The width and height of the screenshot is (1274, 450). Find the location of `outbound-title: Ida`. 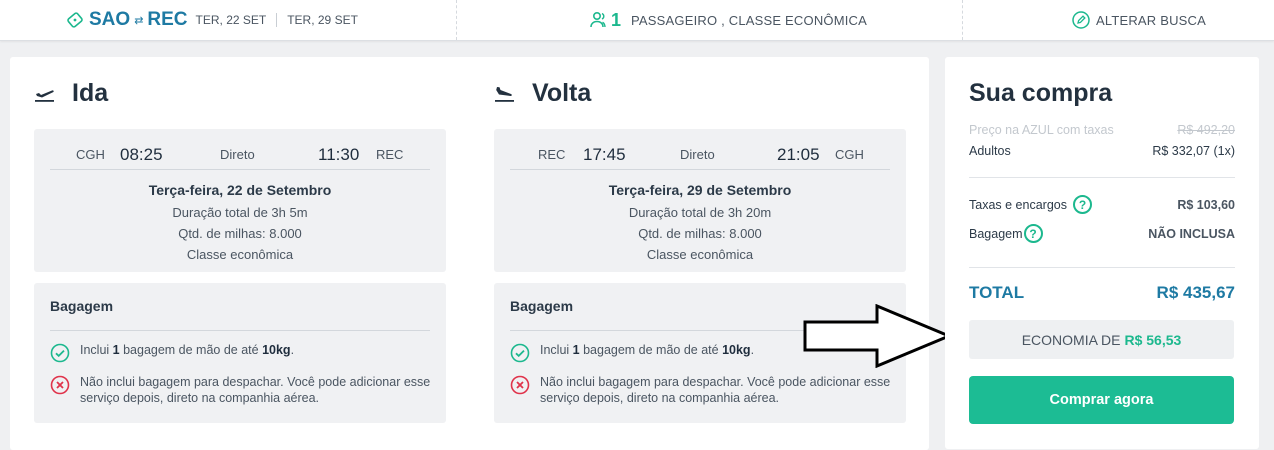

outbound-title: Ida is located at coordinates (90, 92).